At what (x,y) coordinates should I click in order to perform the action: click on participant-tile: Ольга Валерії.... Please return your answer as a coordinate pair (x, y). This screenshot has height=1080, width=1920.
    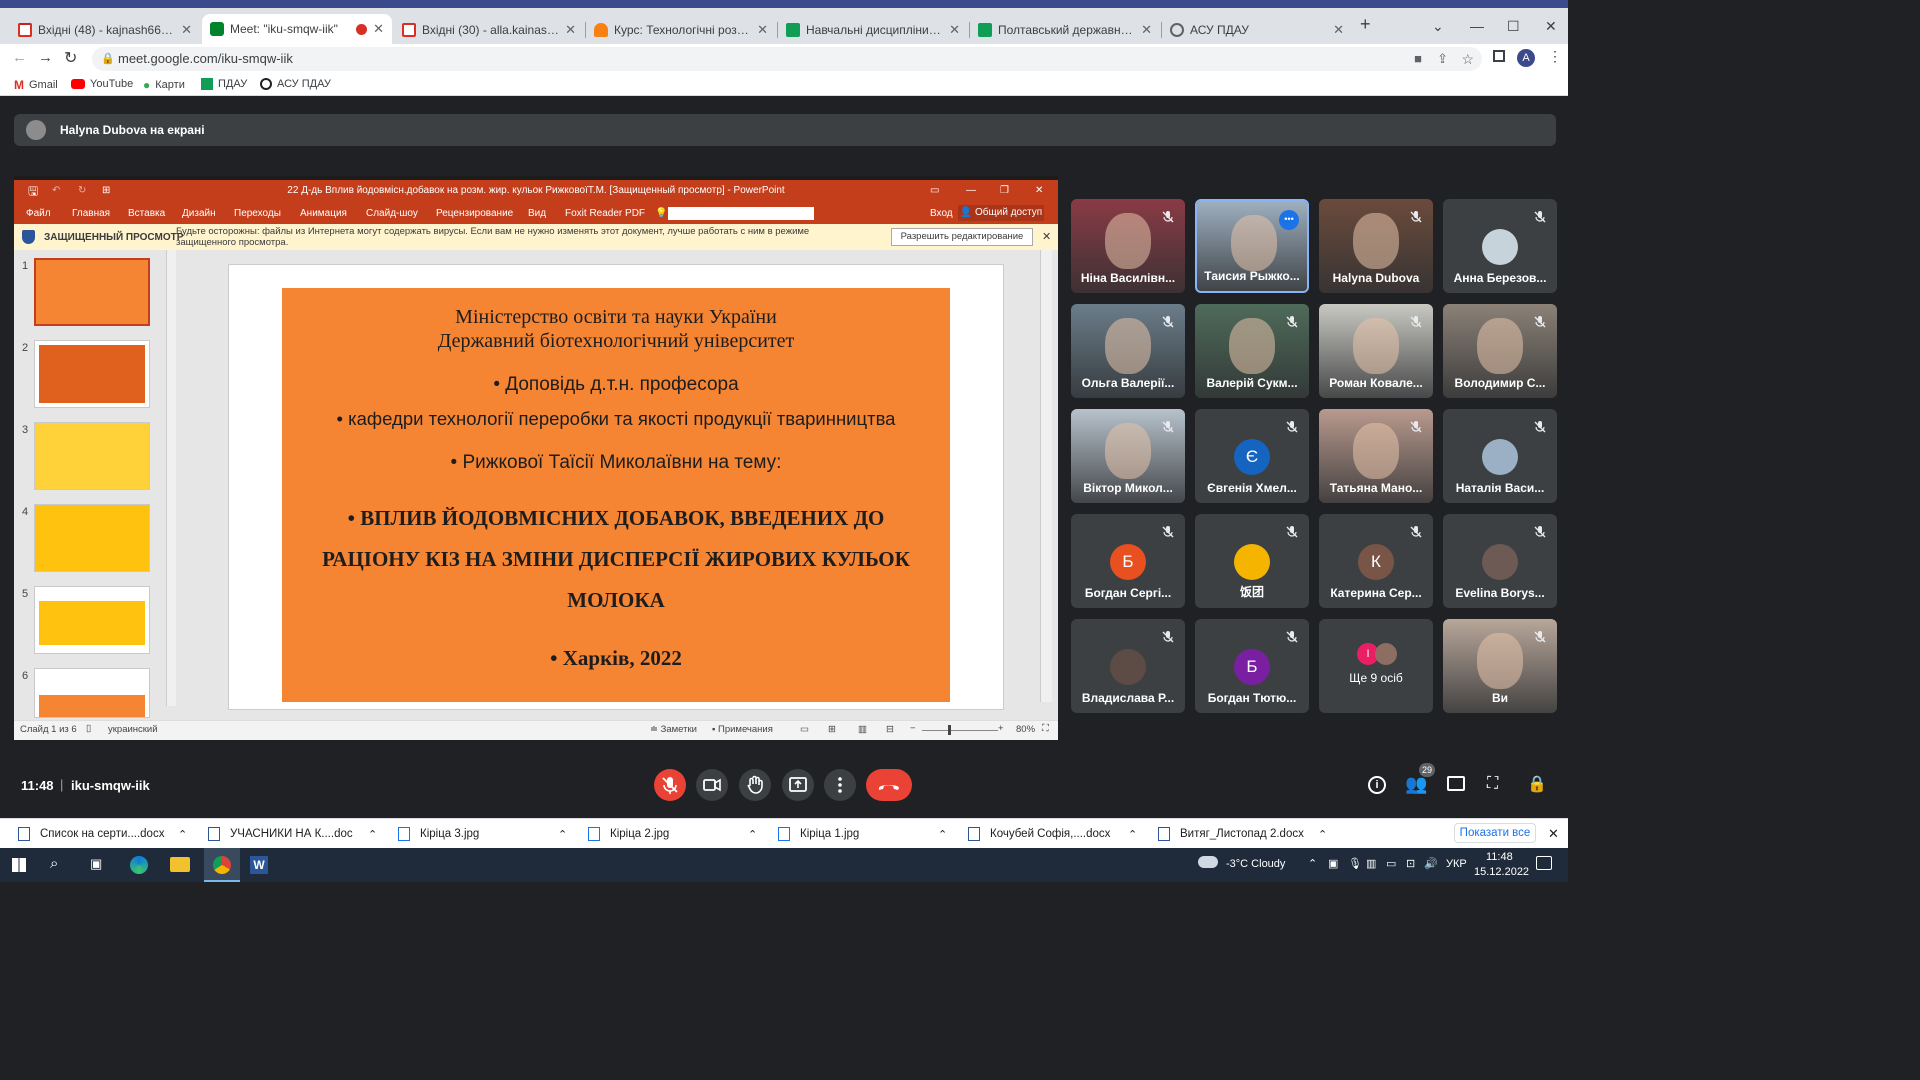
    Looking at the image, I should click on (1128, 351).